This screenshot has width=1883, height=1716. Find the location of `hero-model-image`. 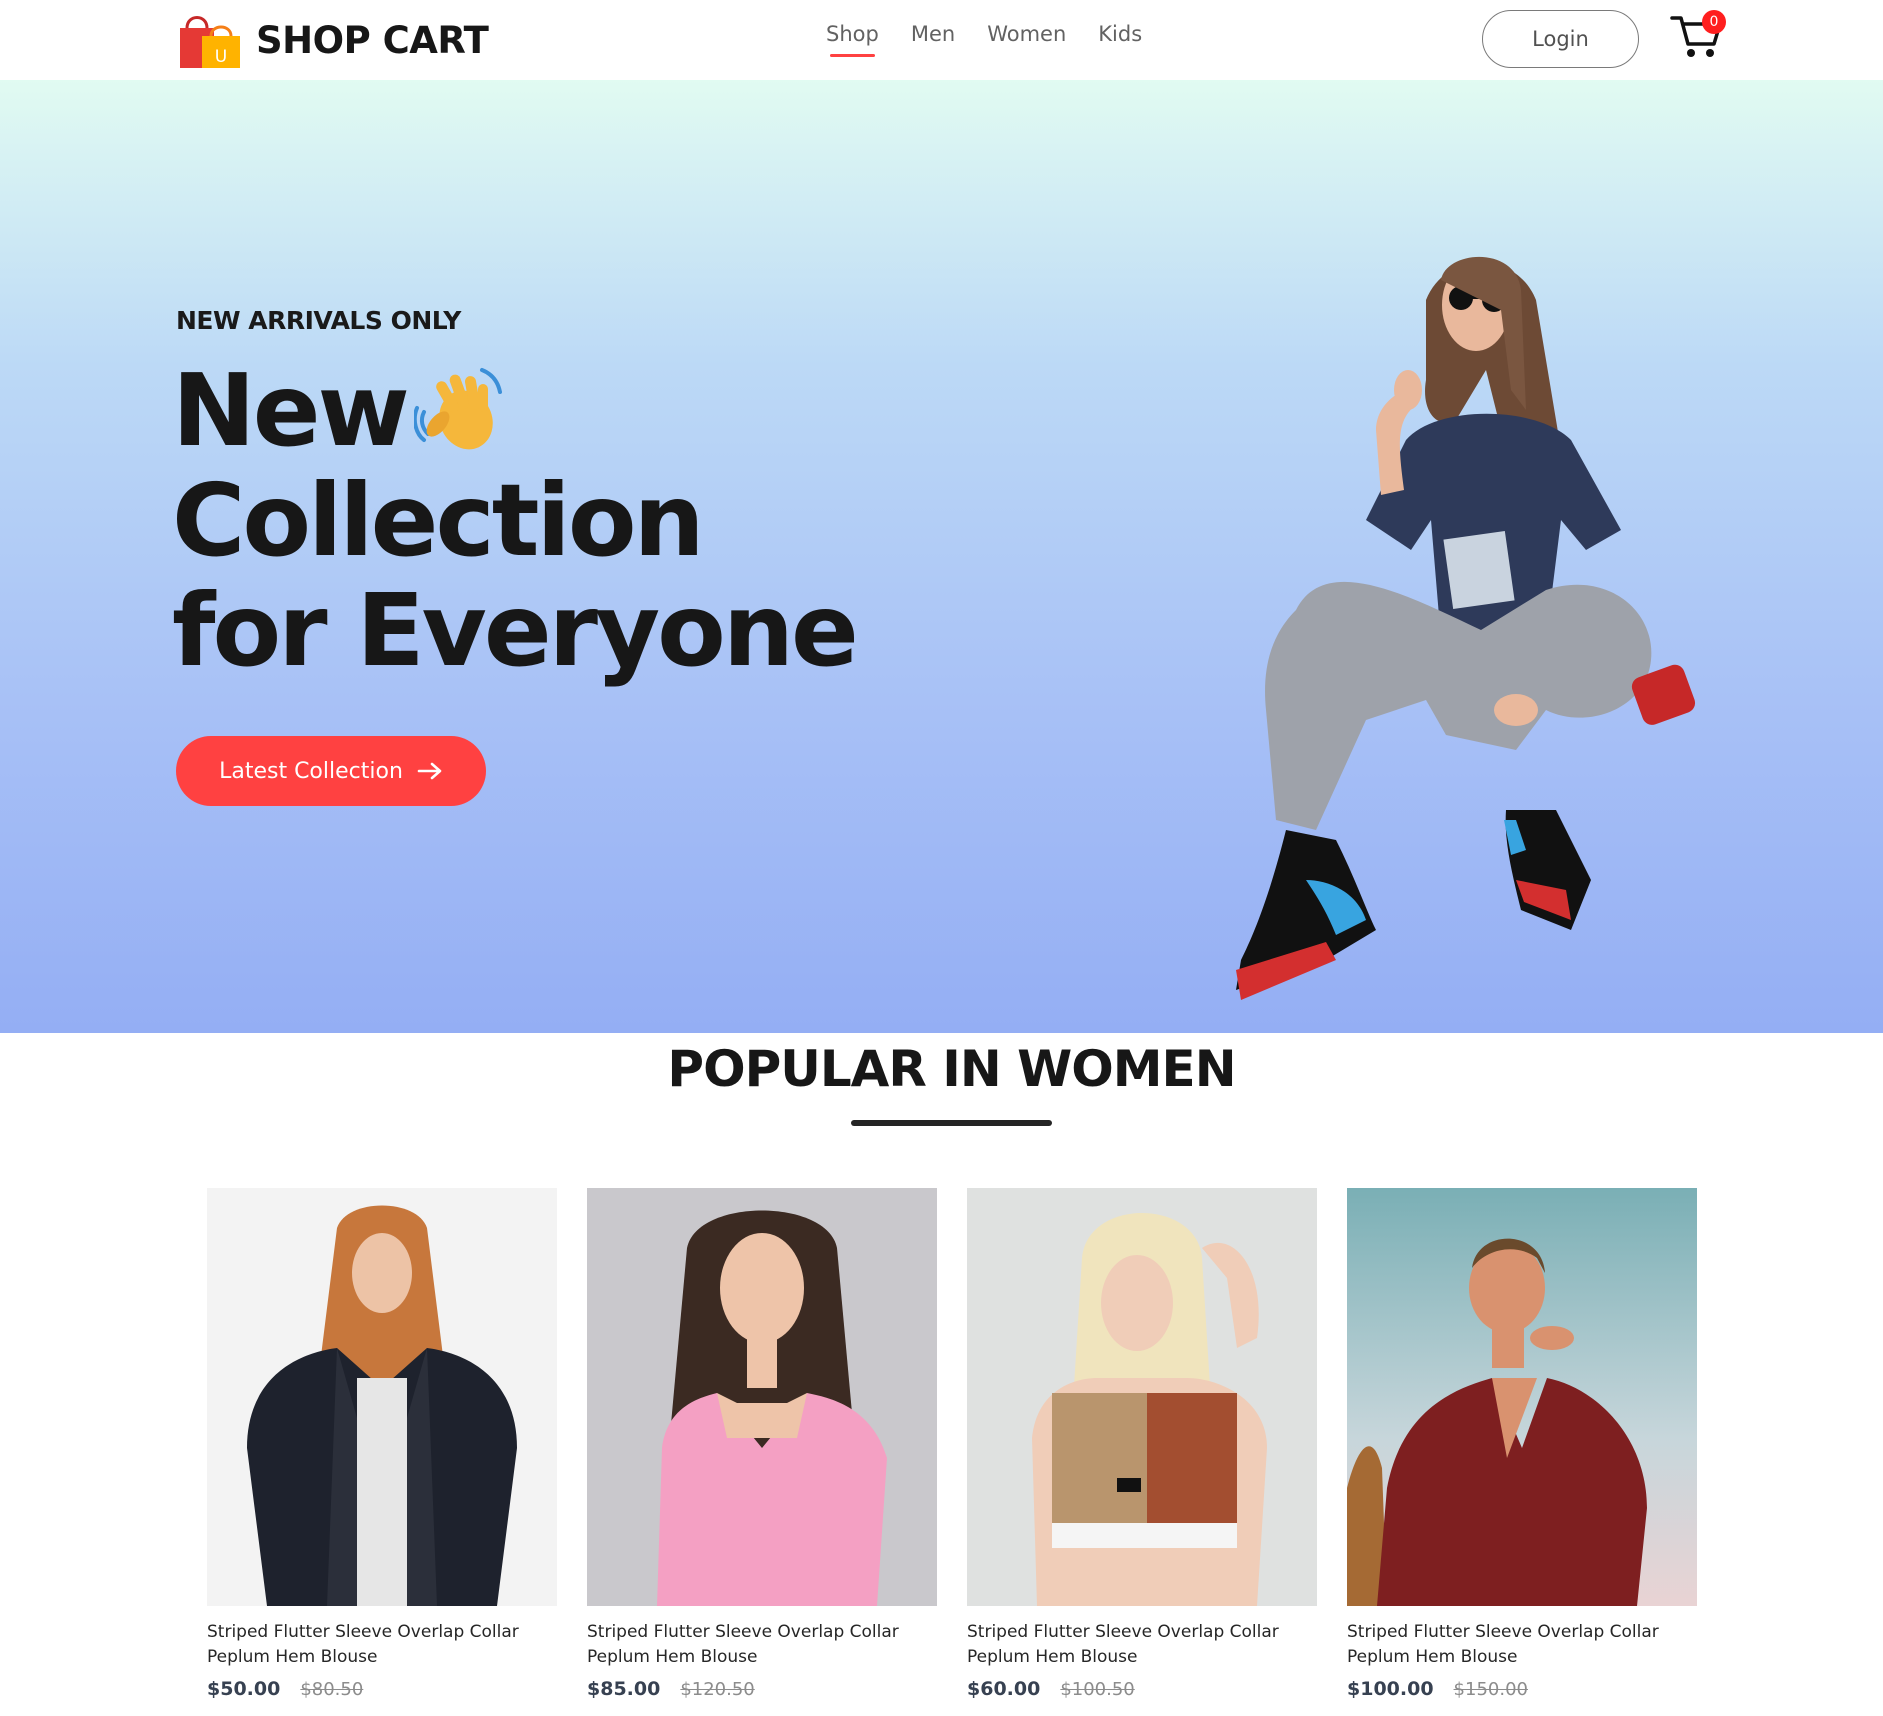

hero-model-image is located at coordinates (1466, 628).